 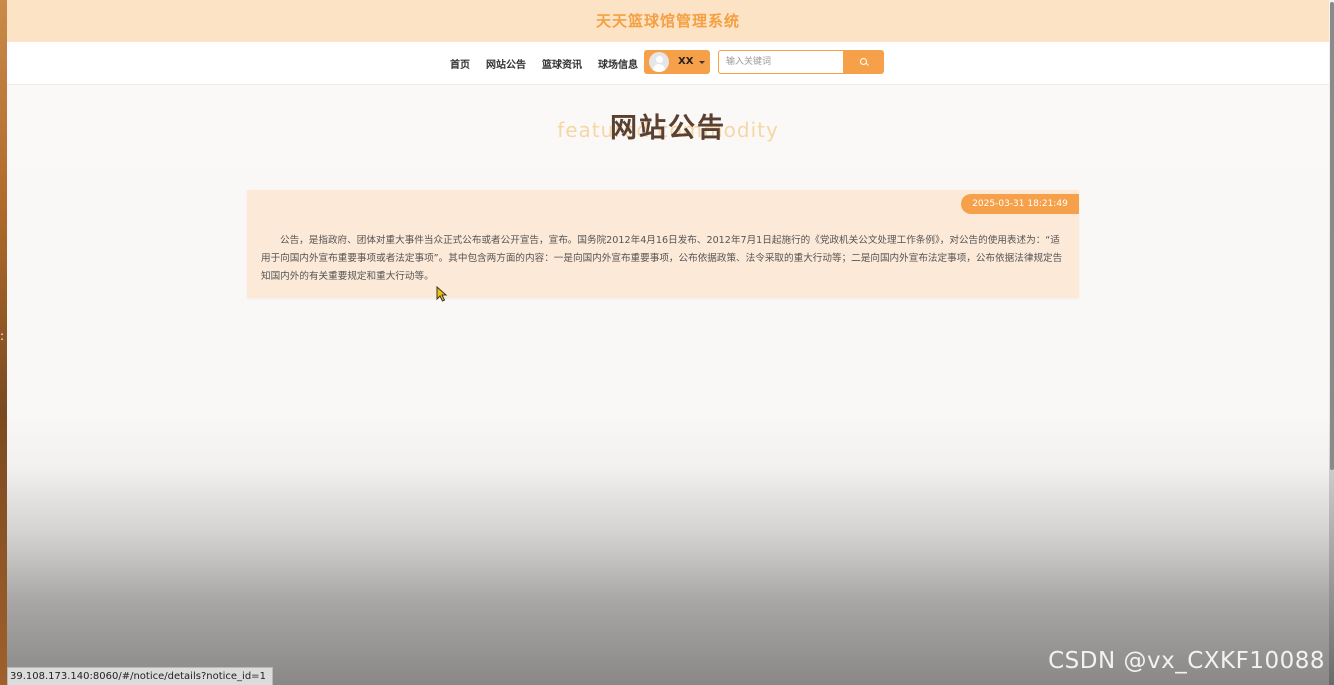 I want to click on search-input, so click(x=783, y=62).